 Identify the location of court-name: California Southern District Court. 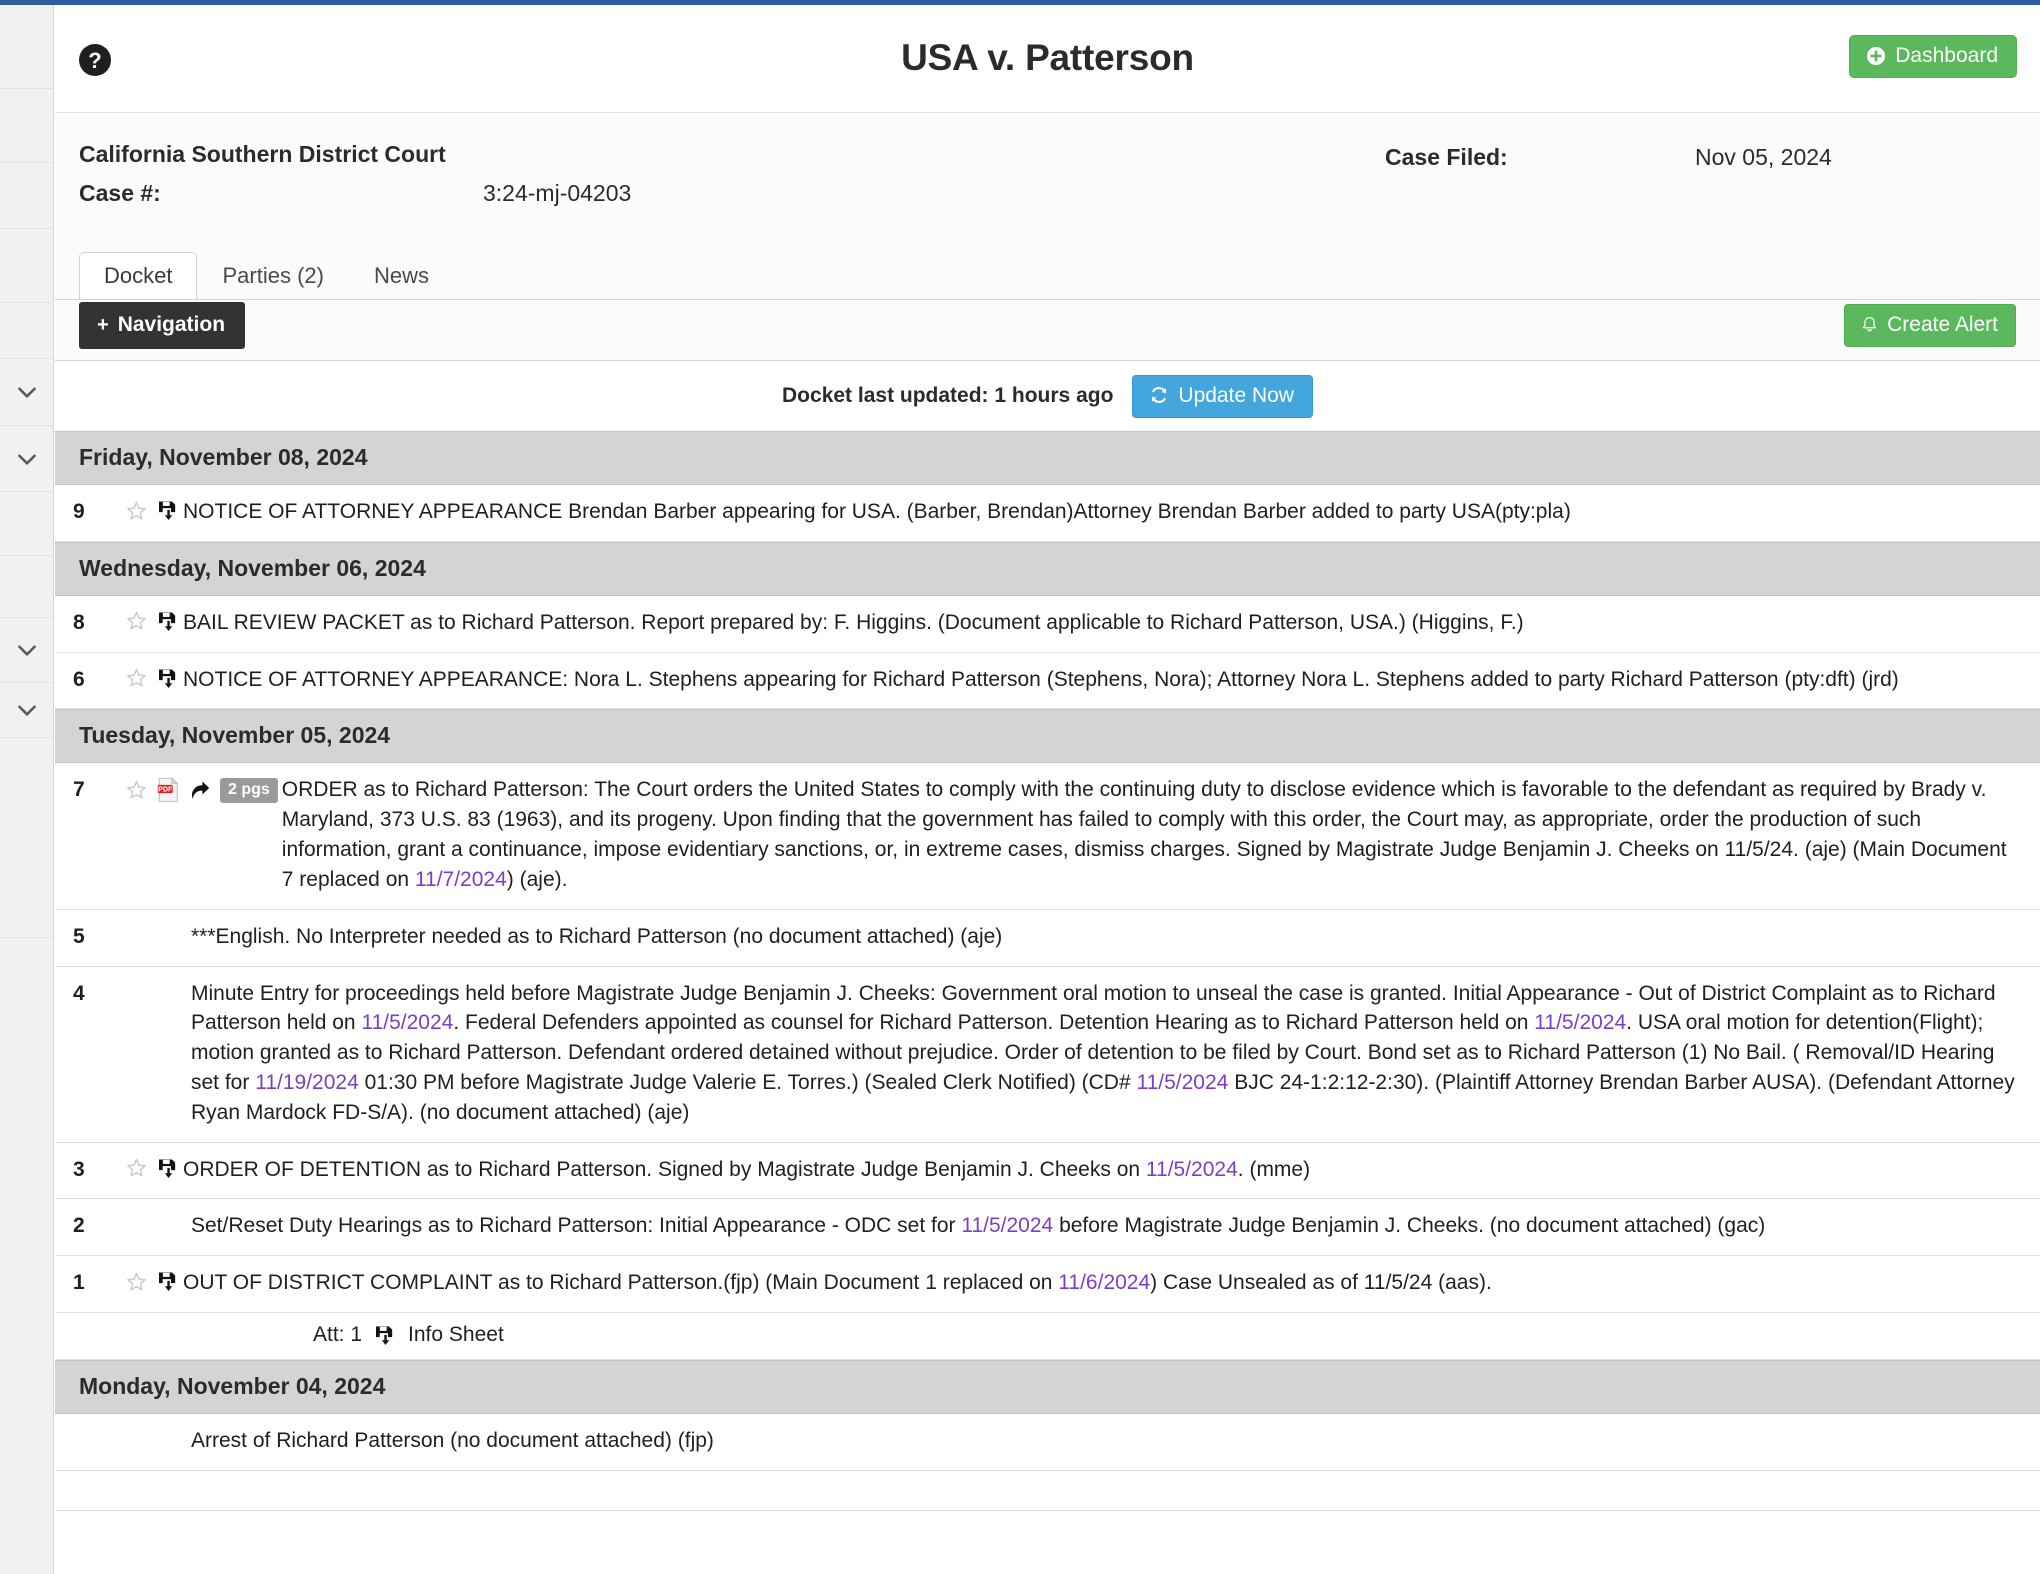
(262, 154).